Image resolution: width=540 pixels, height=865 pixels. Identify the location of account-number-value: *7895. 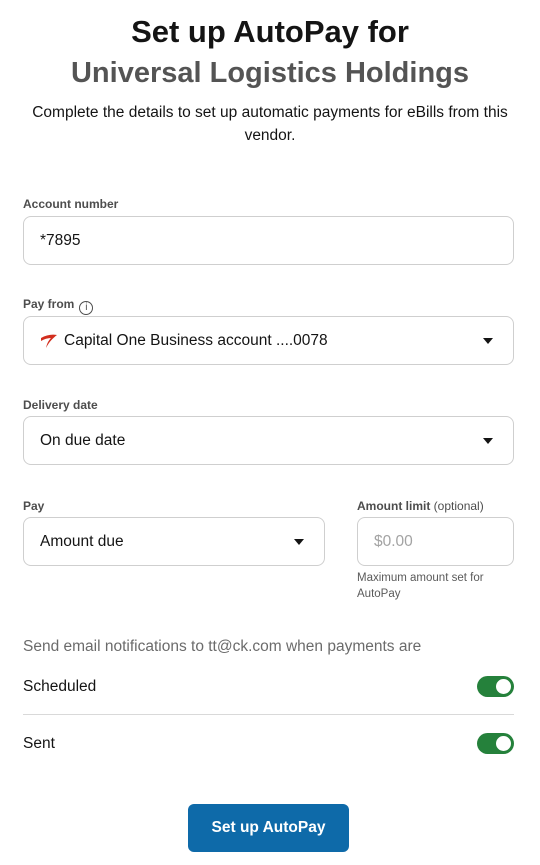
(60, 240).